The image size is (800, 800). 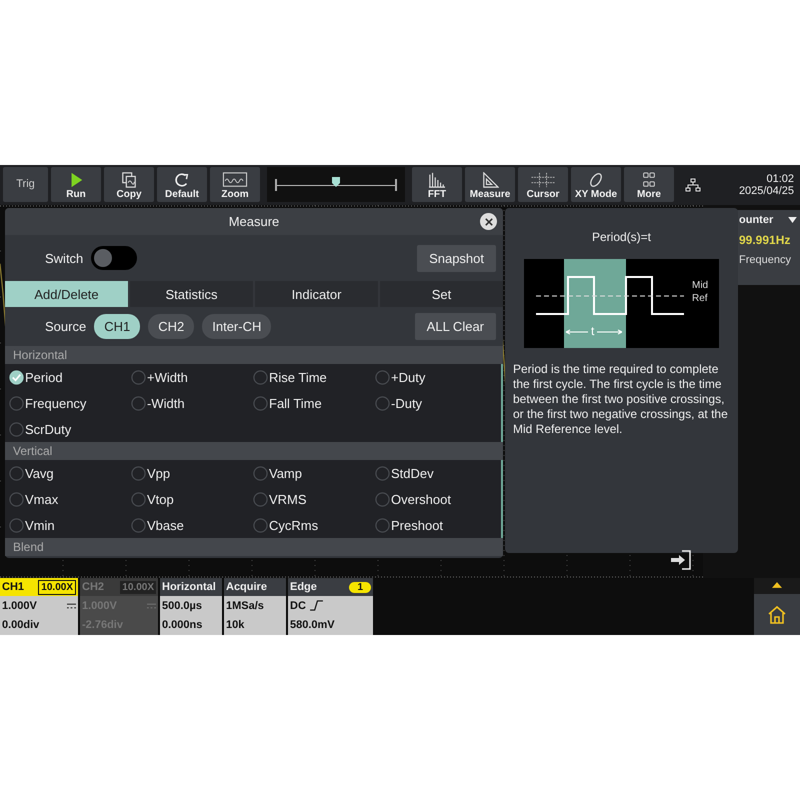 I want to click on source-option: Inter-CH, so click(x=237, y=326).